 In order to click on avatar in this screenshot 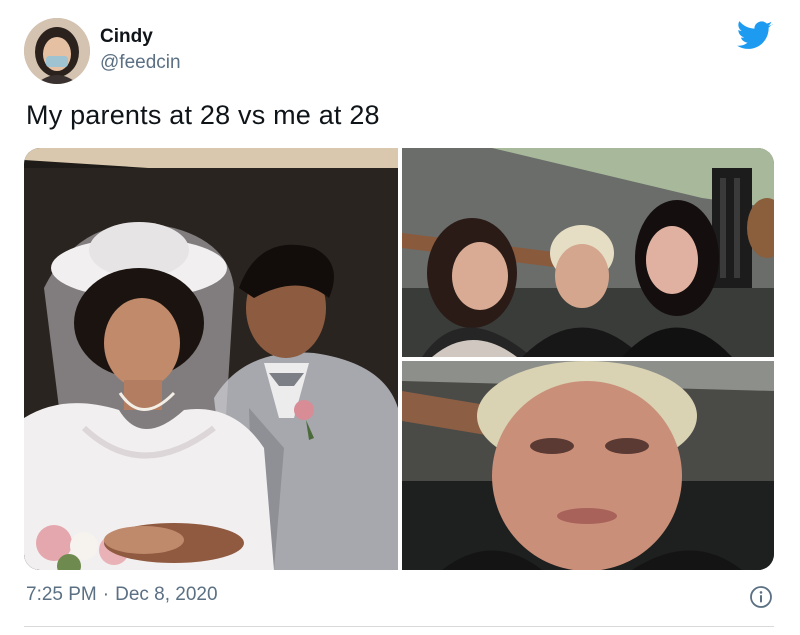, I will do `click(57, 51)`.